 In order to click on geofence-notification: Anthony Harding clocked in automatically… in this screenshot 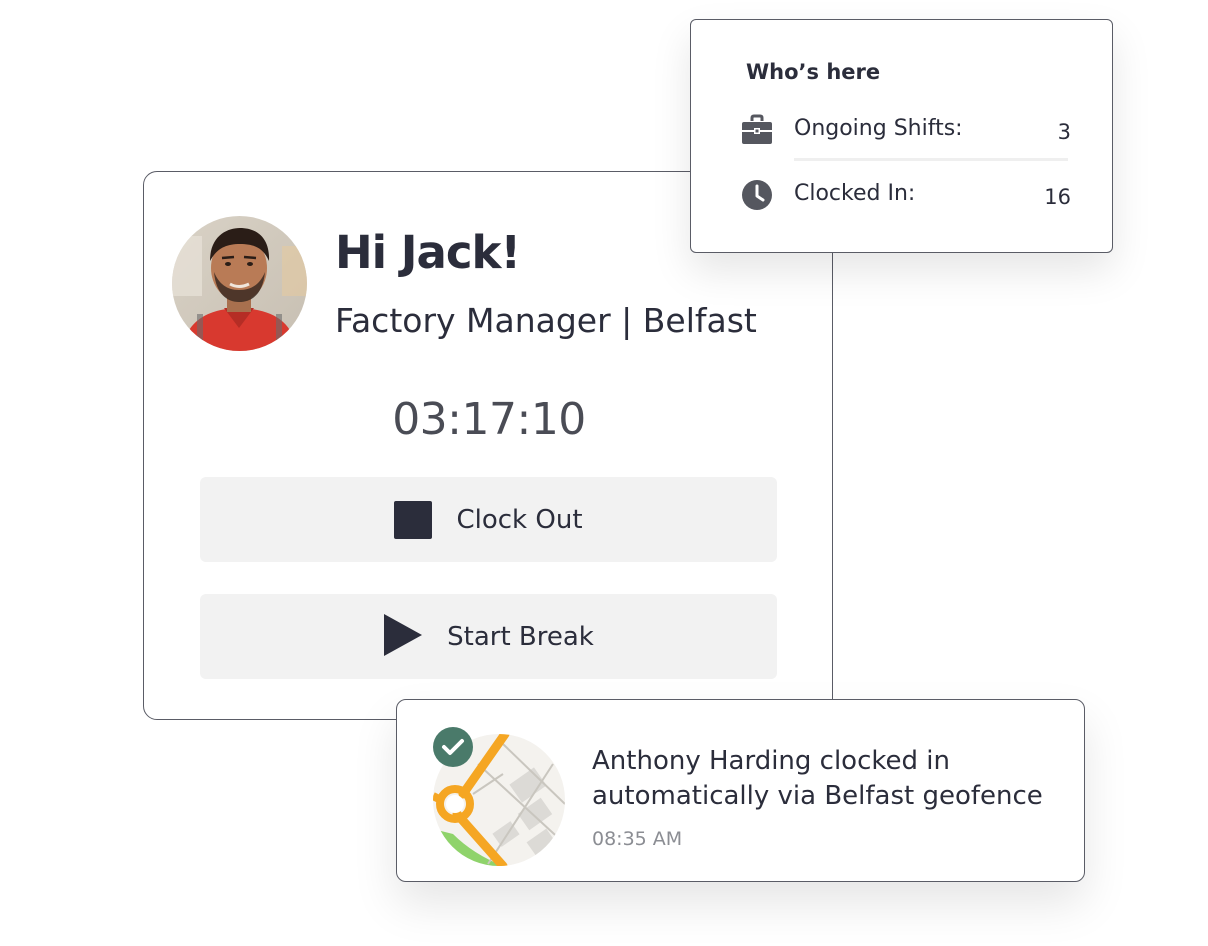, I will do `click(740, 790)`.